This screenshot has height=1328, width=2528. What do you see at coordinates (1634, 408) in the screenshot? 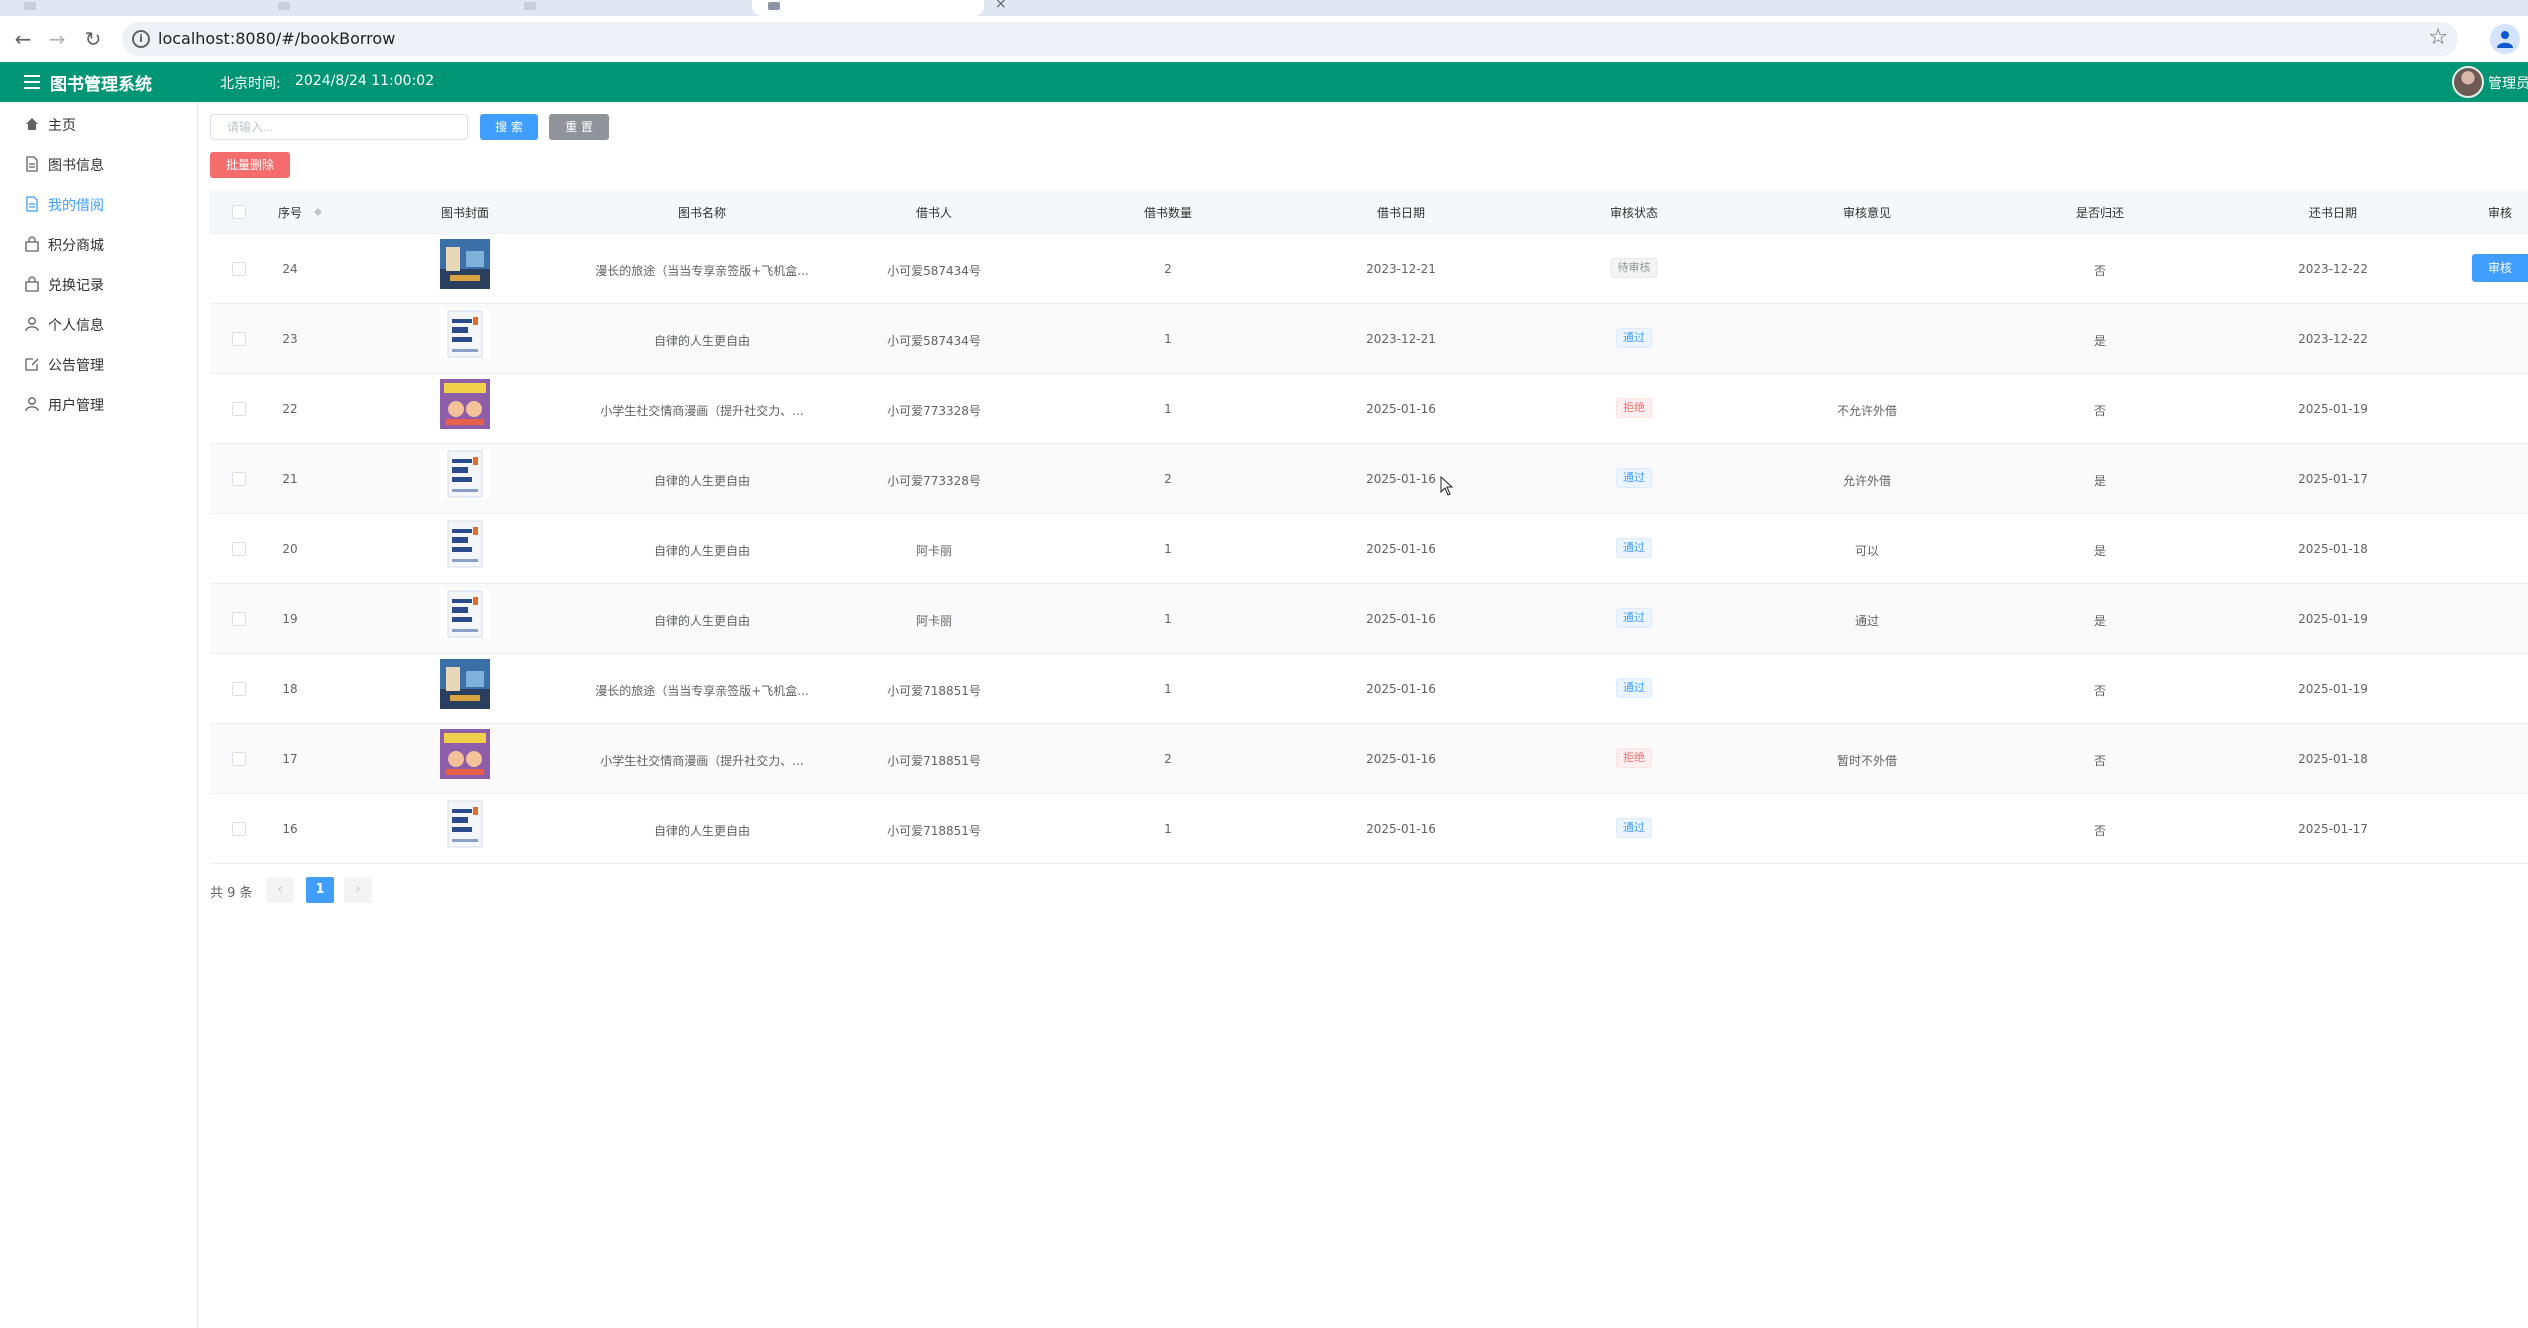
I see `status-badge: 拒绝` at bounding box center [1634, 408].